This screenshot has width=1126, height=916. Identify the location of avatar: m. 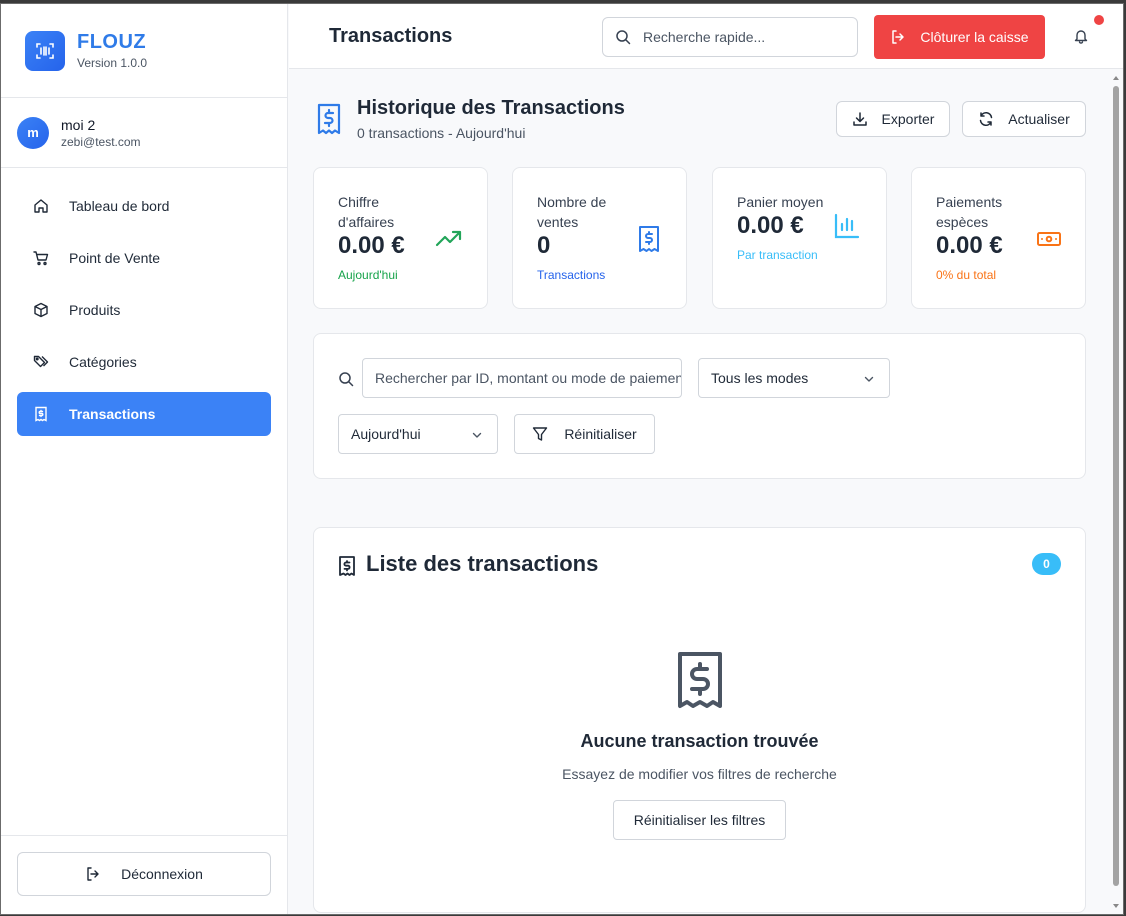
(33, 132).